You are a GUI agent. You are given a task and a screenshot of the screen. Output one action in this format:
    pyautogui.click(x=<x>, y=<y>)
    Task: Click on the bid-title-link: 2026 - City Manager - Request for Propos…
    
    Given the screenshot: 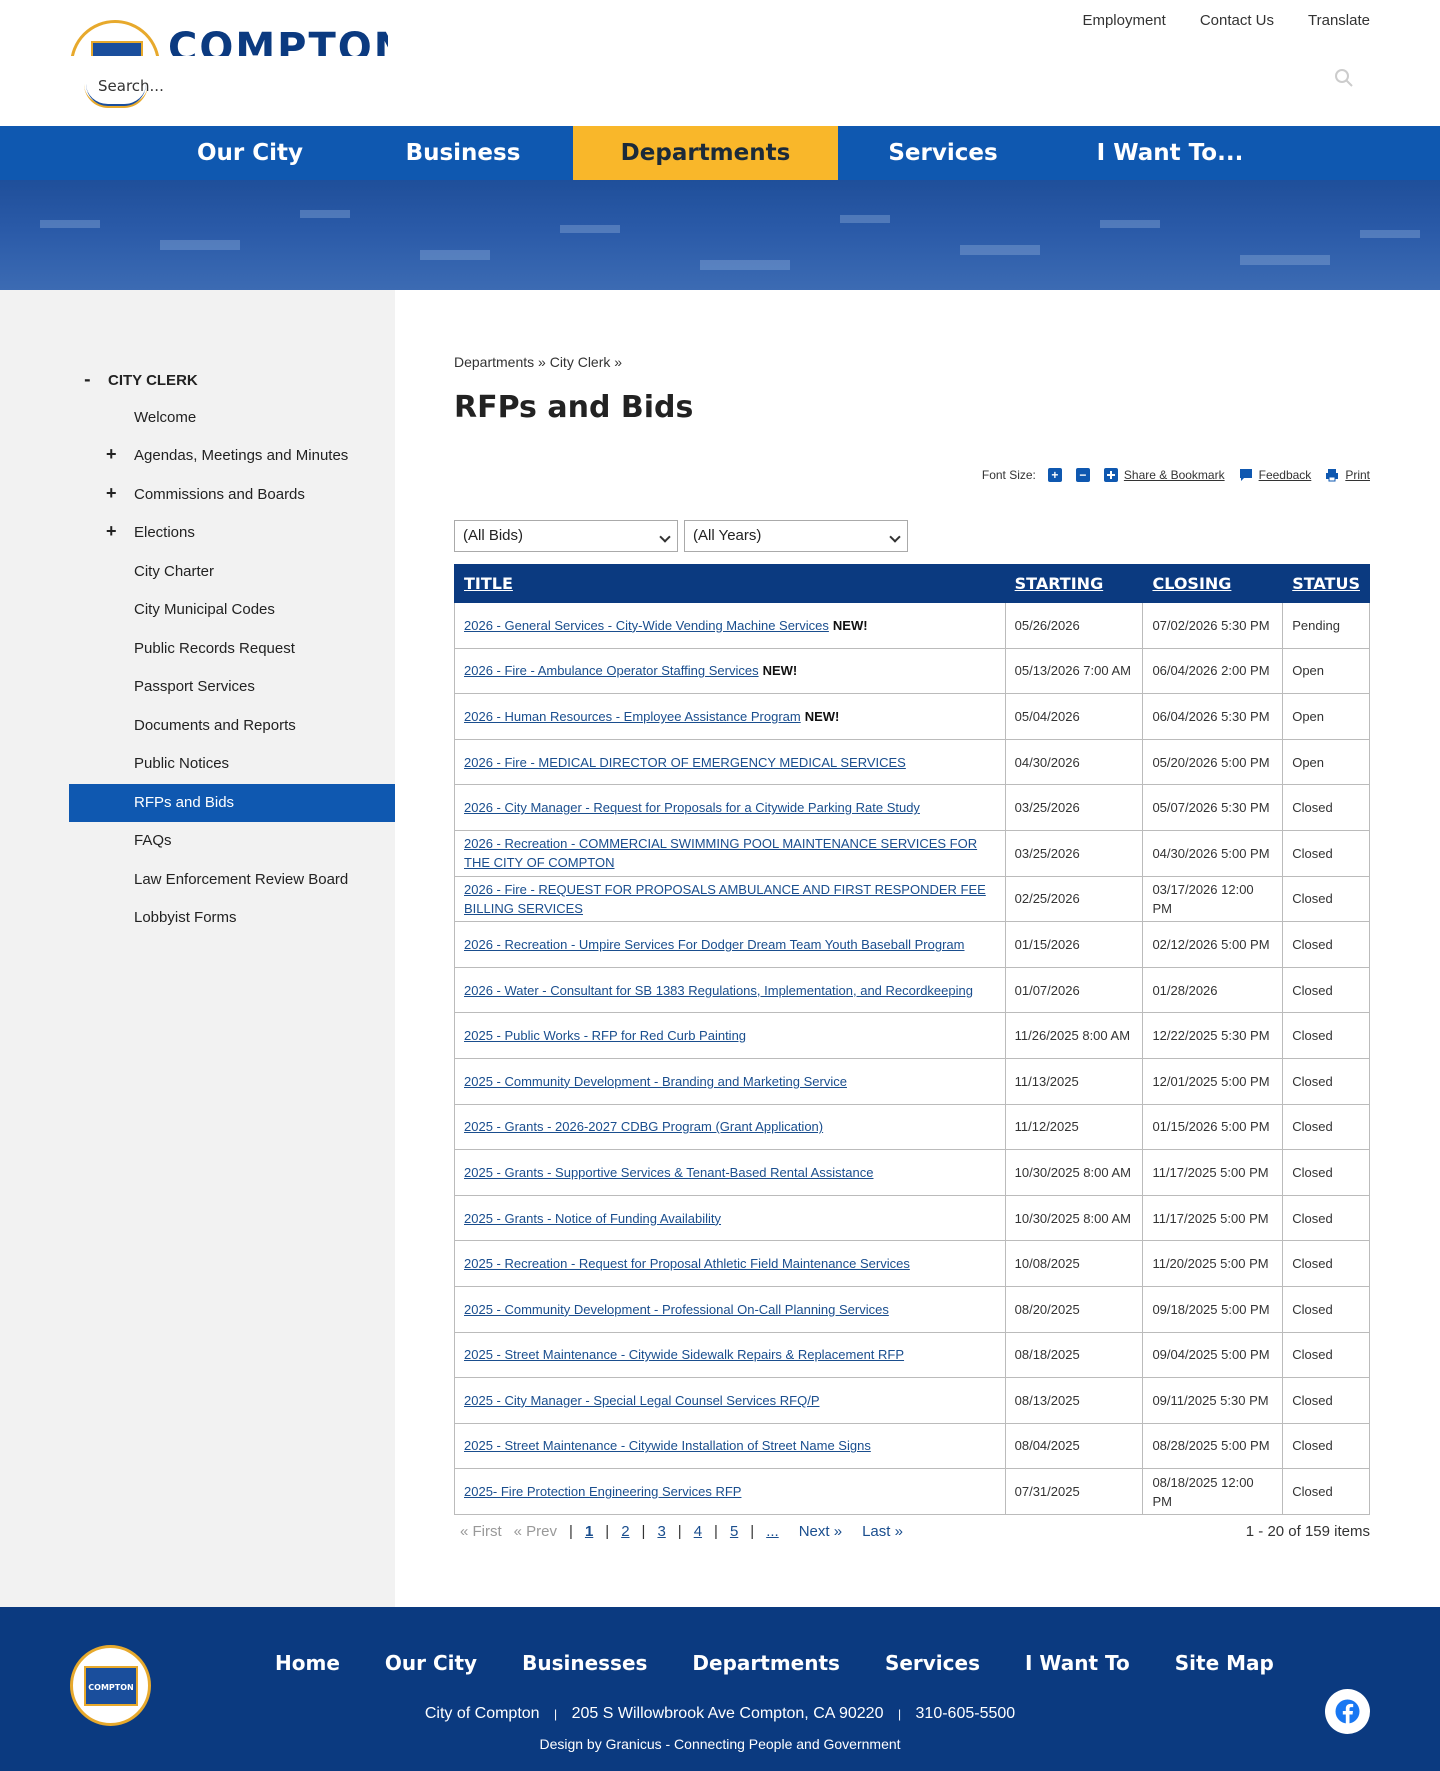 What is the action you would take?
    pyautogui.click(x=692, y=807)
    